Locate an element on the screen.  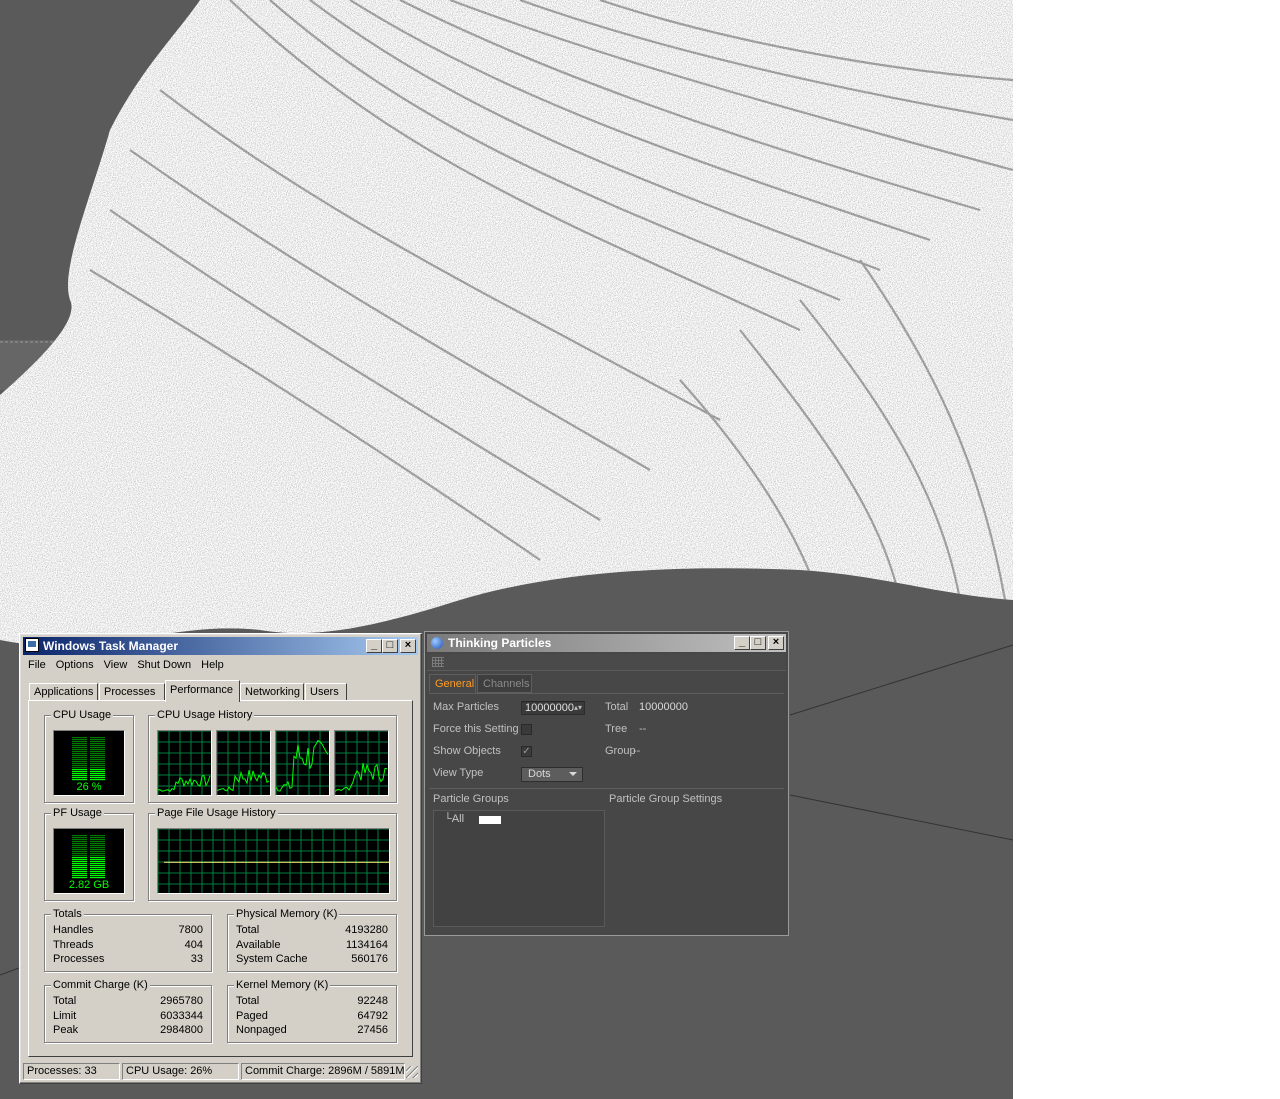
drag-grip-icon is located at coordinates (438, 662).